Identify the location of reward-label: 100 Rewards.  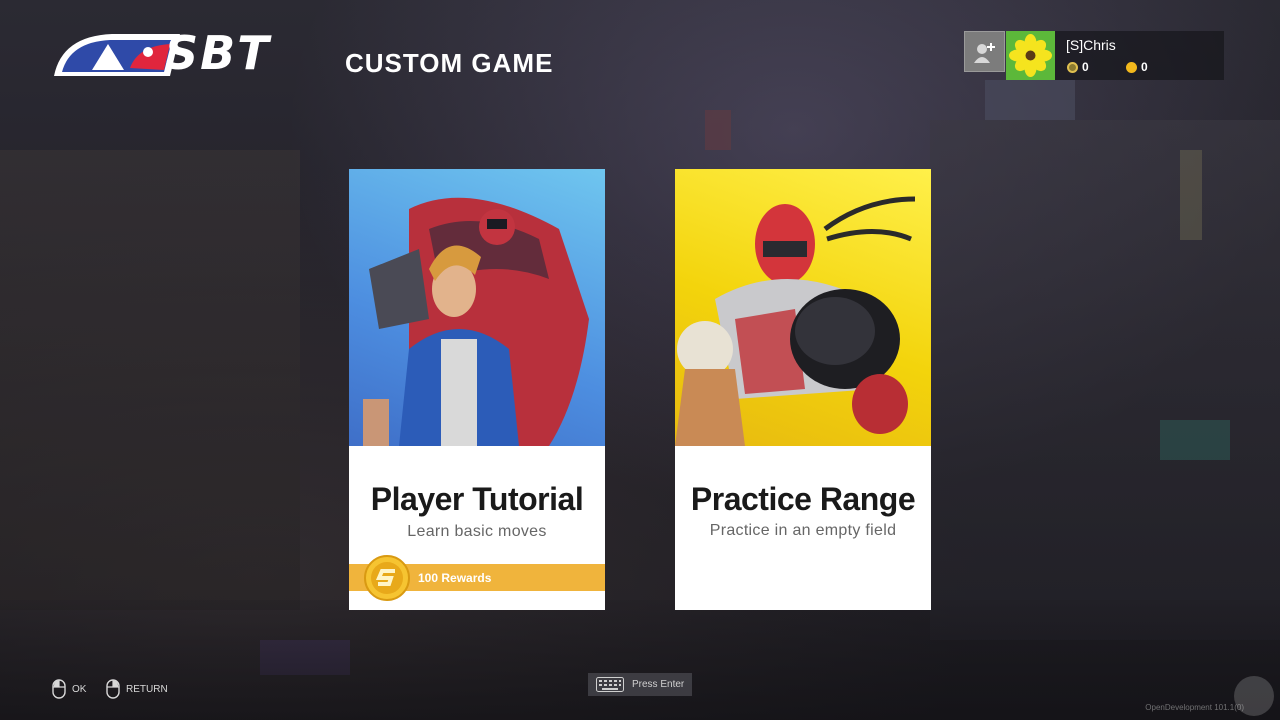
(455, 578).